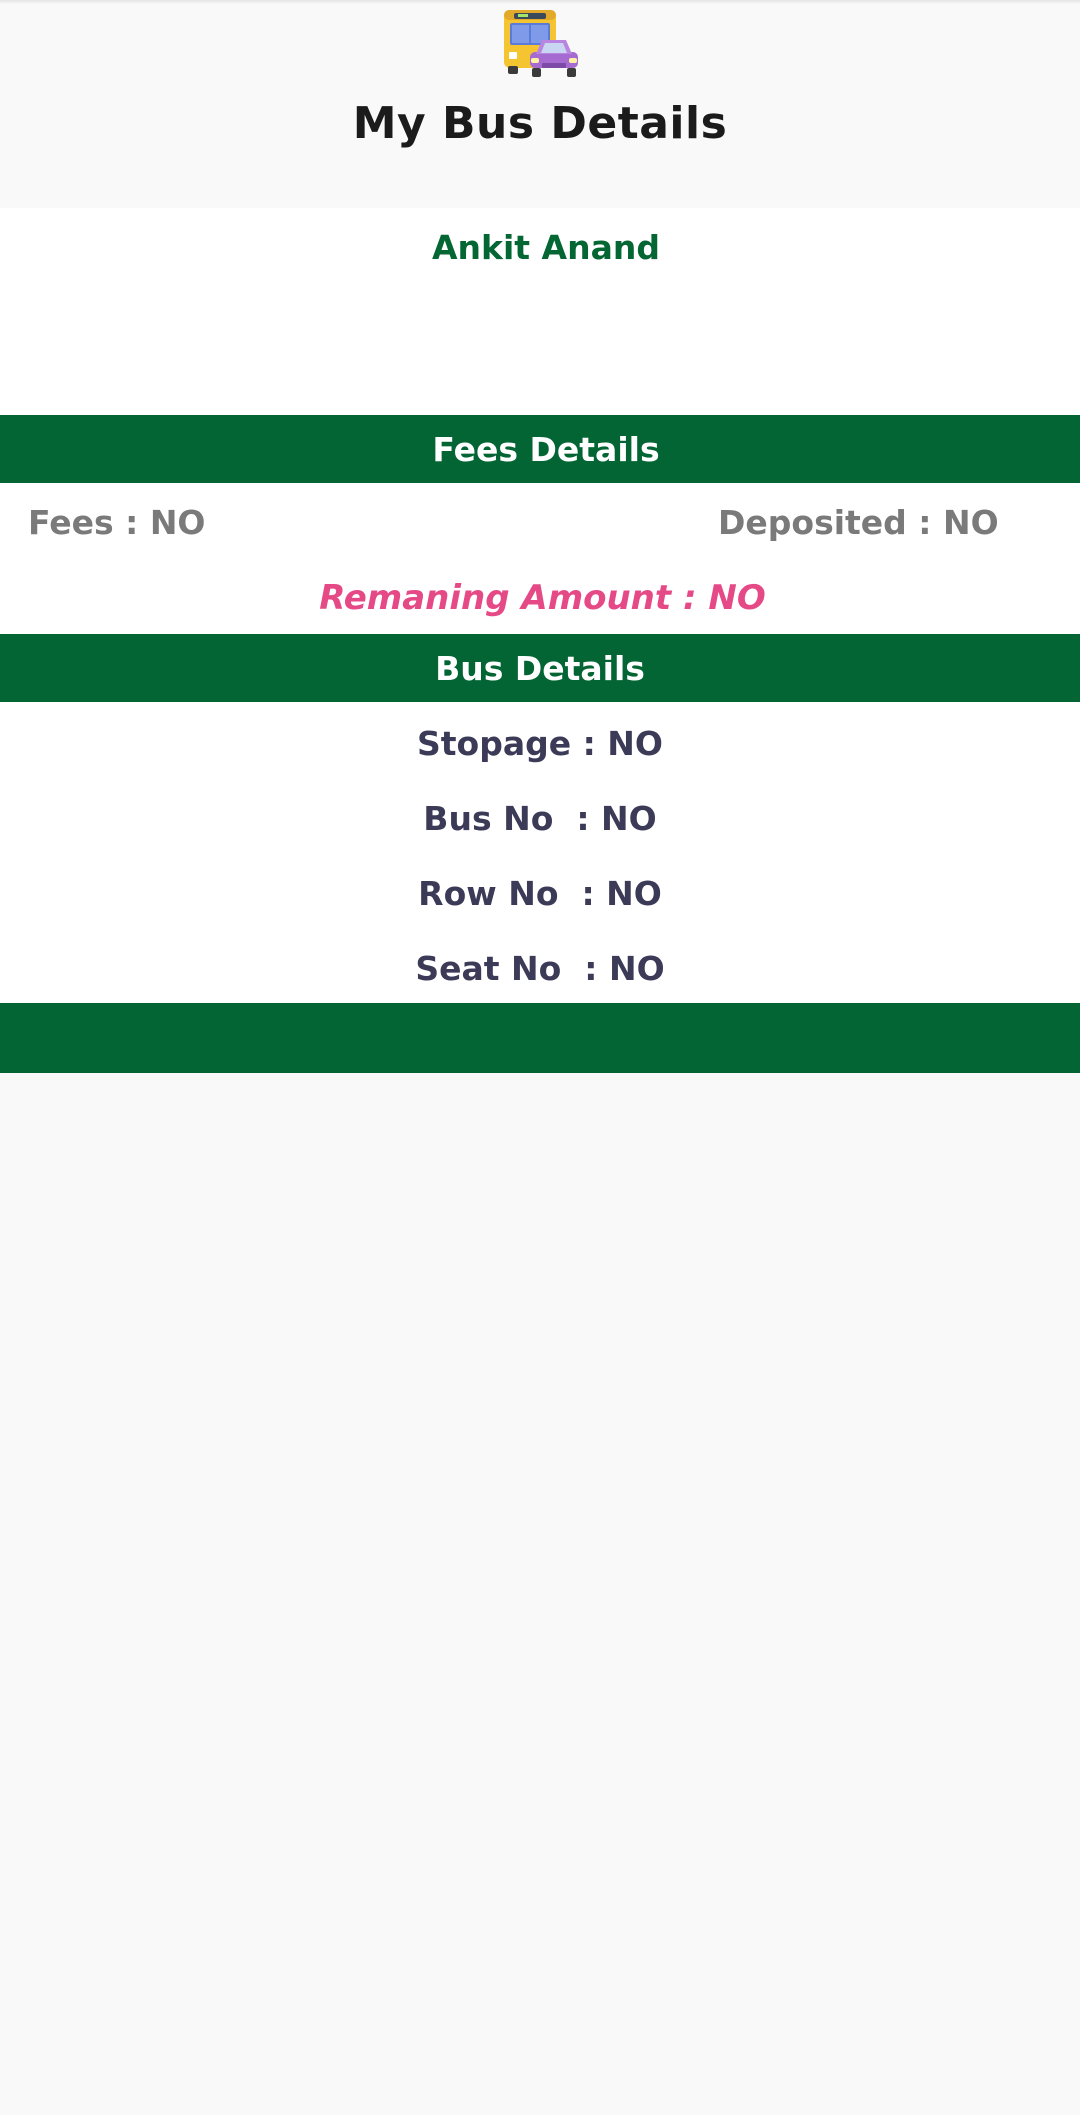  What do you see at coordinates (546, 247) in the screenshot?
I see `student-name: Ankit Anand` at bounding box center [546, 247].